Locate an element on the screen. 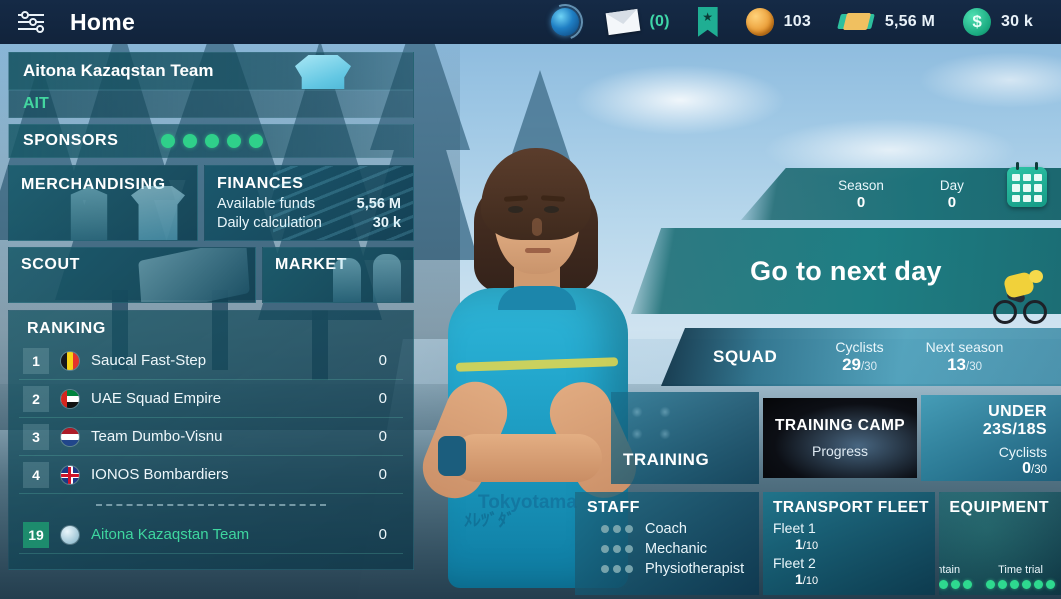 The width and height of the screenshot is (1061, 599). rank-team-name: Team Dumbo-Visnu is located at coordinates (157, 436).